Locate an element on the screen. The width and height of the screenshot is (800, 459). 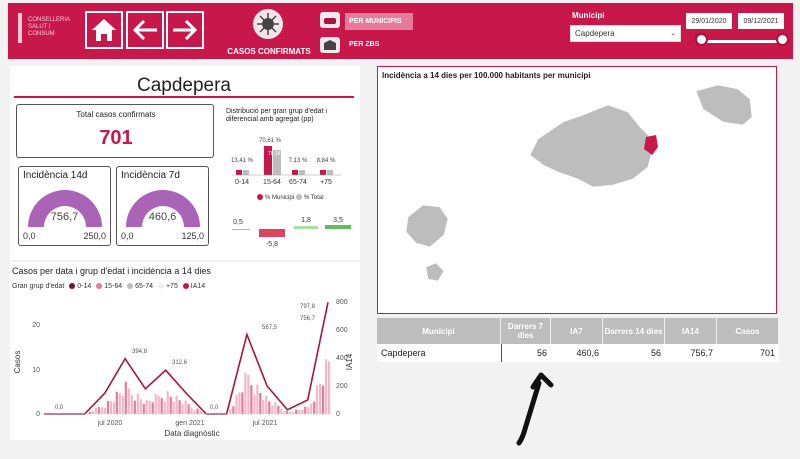
map-mallorca is located at coordinates (591, 146).